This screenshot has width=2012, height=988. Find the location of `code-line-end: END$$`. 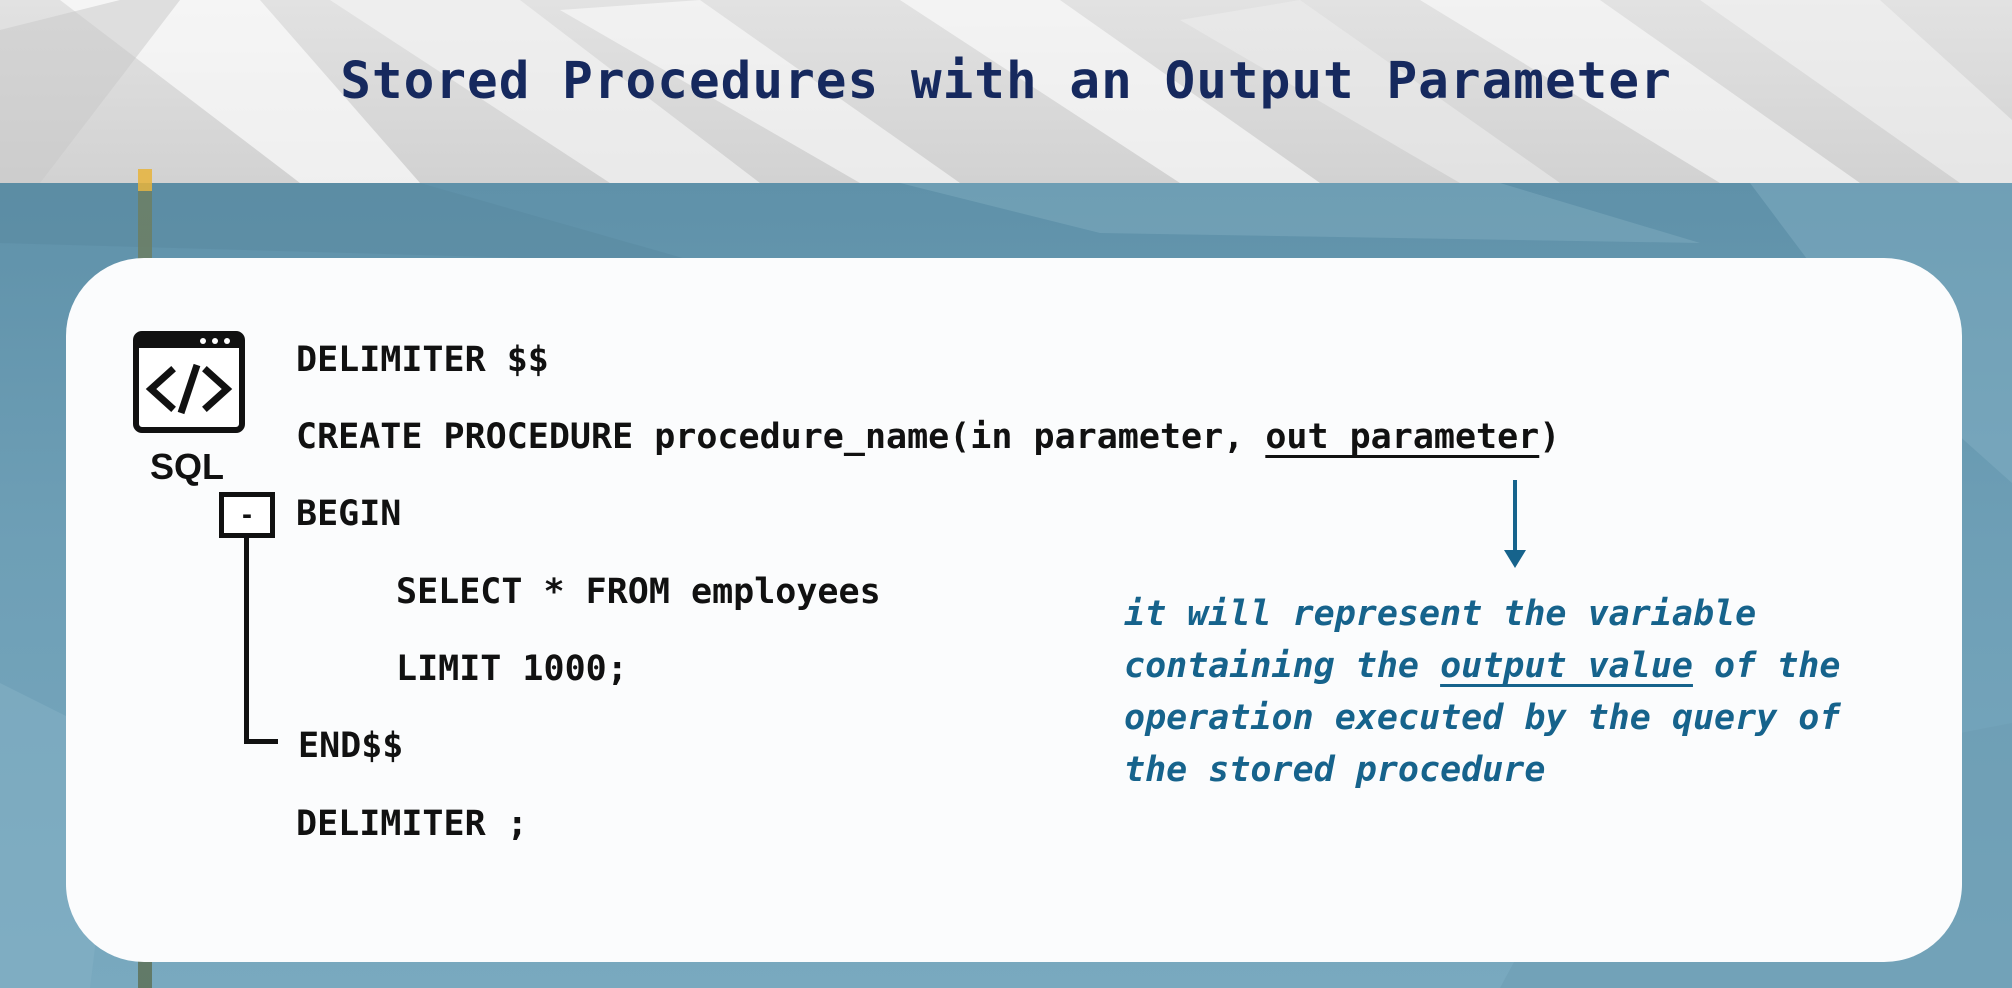

code-line-end: END$$ is located at coordinates (351, 746).